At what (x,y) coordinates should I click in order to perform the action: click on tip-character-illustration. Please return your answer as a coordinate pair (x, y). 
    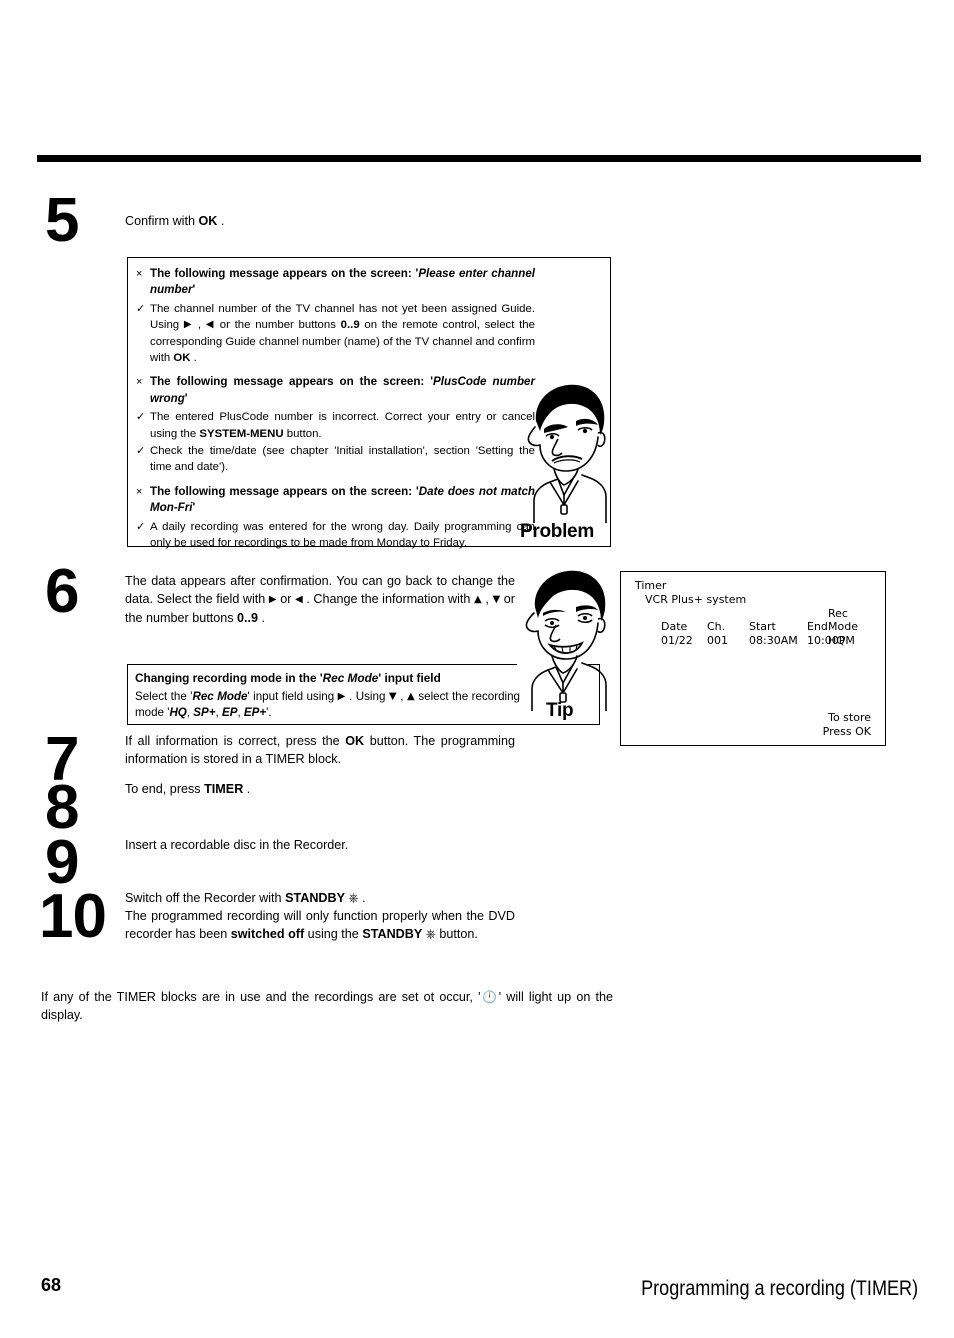
    Looking at the image, I should click on (565, 637).